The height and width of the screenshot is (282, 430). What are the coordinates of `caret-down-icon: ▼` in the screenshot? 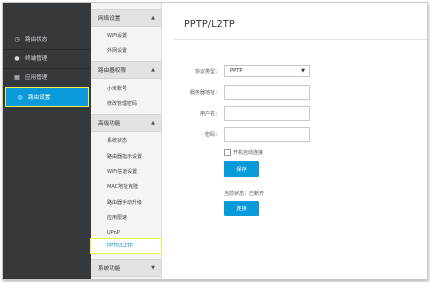 It's located at (303, 71).